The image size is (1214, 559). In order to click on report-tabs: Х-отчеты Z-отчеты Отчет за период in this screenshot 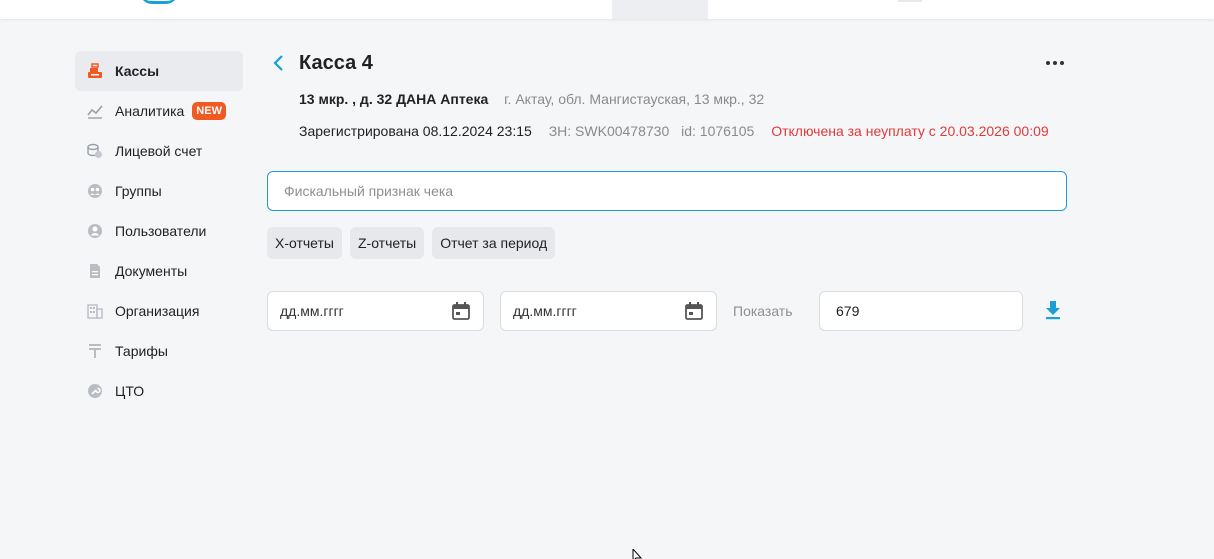, I will do `click(415, 243)`.